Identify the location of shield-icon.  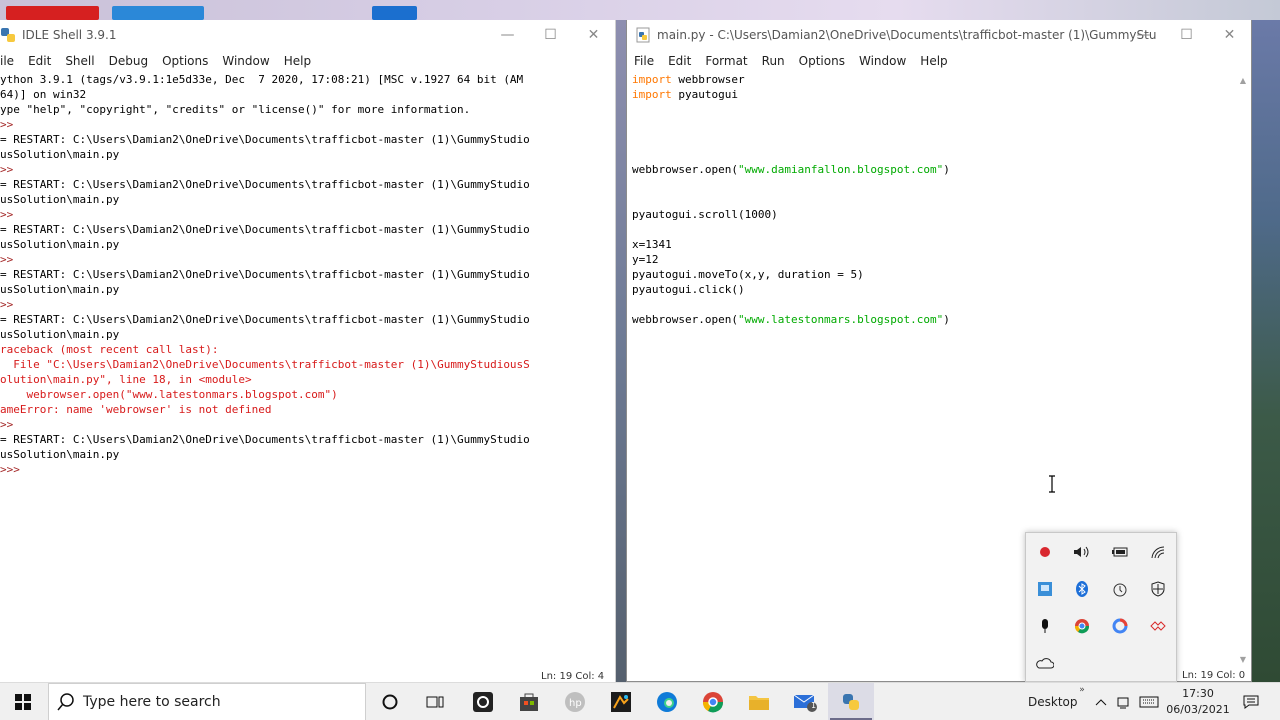
(1158, 589).